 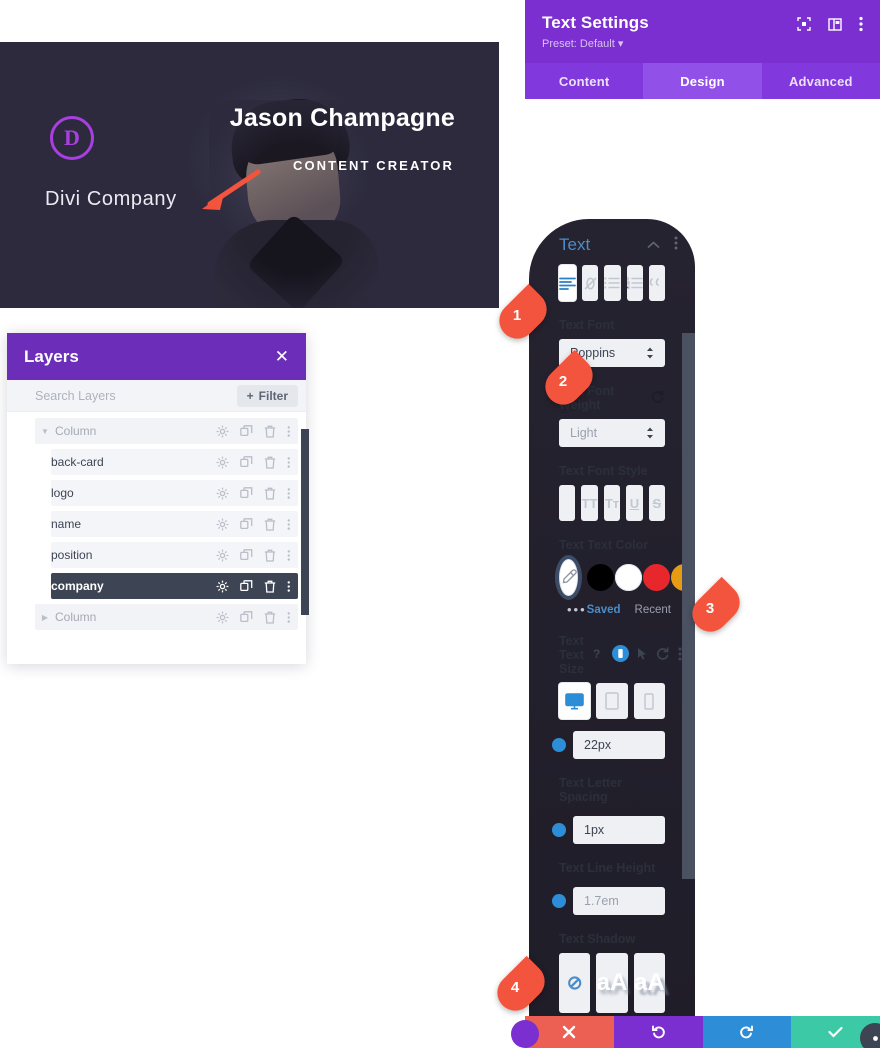 What do you see at coordinates (590, 283) in the screenshot?
I see `segment-link` at bounding box center [590, 283].